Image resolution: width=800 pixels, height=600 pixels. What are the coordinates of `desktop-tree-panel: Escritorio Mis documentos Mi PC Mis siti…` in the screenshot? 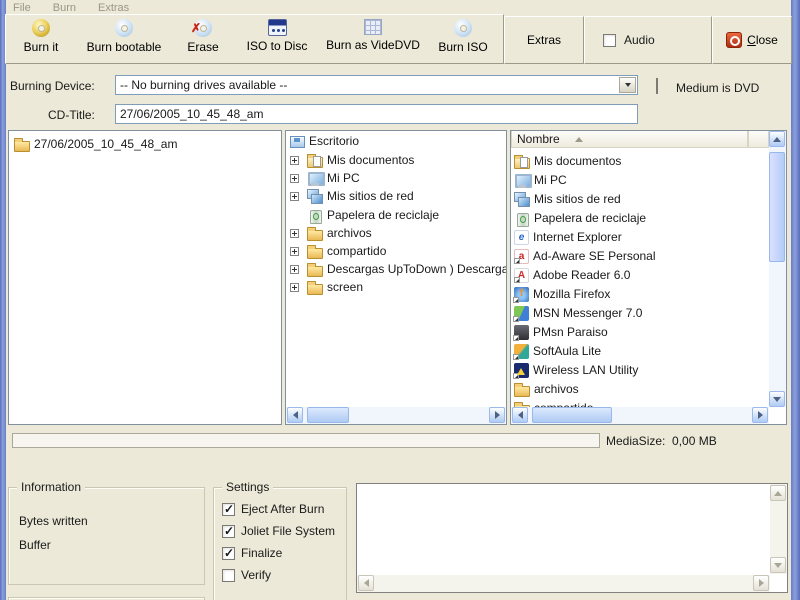 It's located at (396, 277).